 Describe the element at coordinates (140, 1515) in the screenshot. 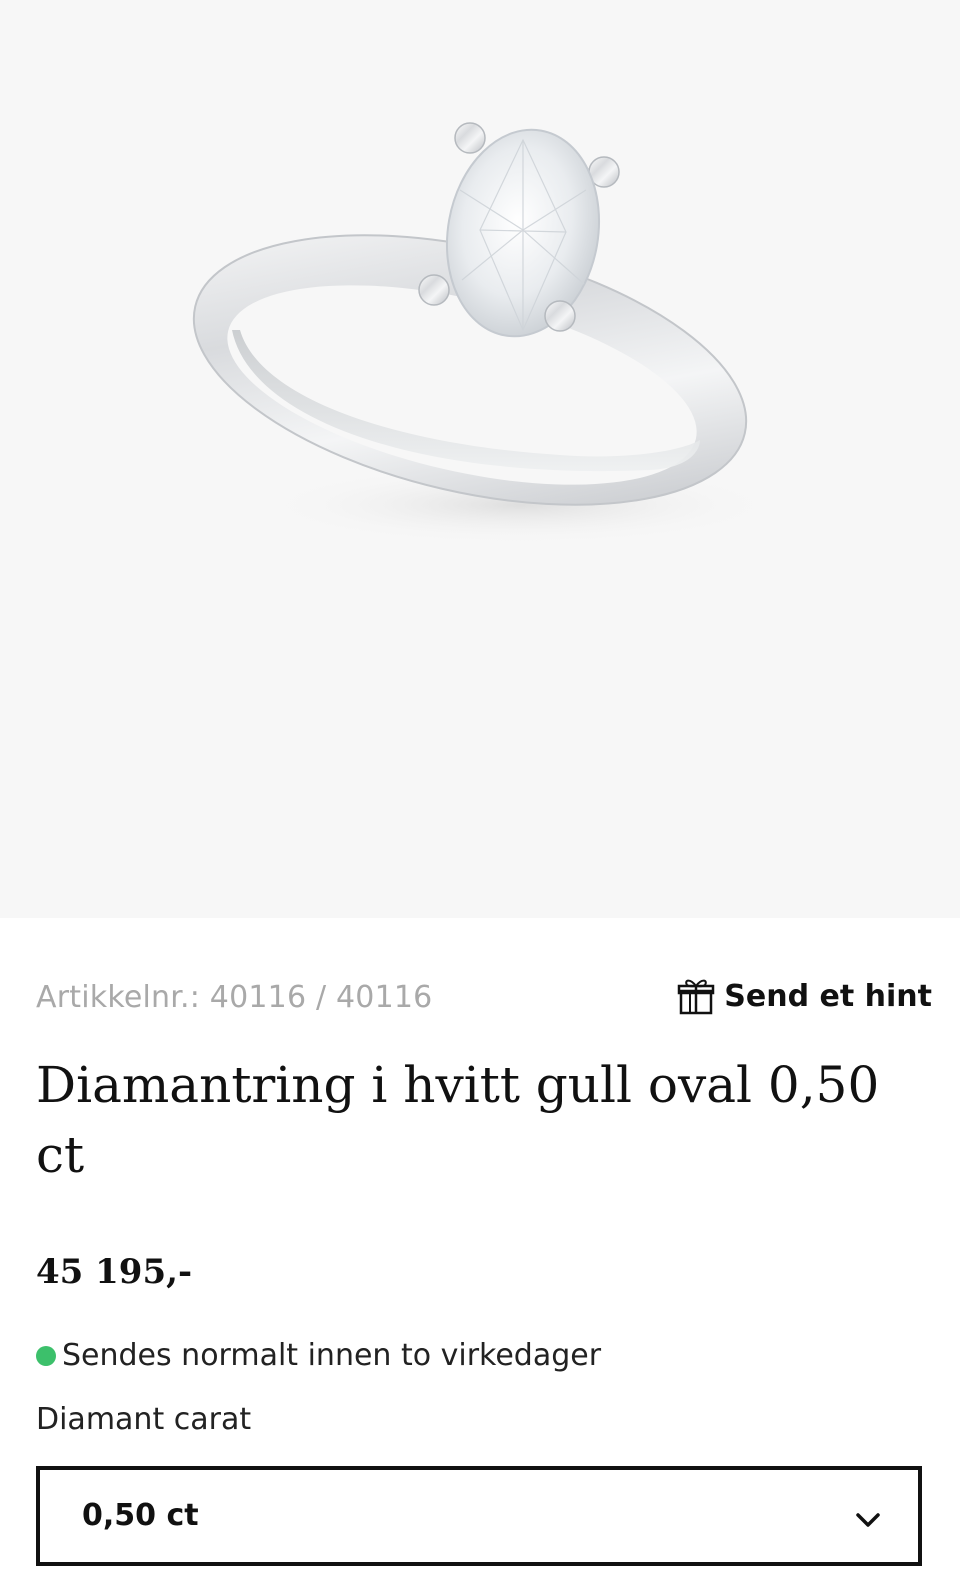

I see `carat-select-value: 0,50 ct` at that location.